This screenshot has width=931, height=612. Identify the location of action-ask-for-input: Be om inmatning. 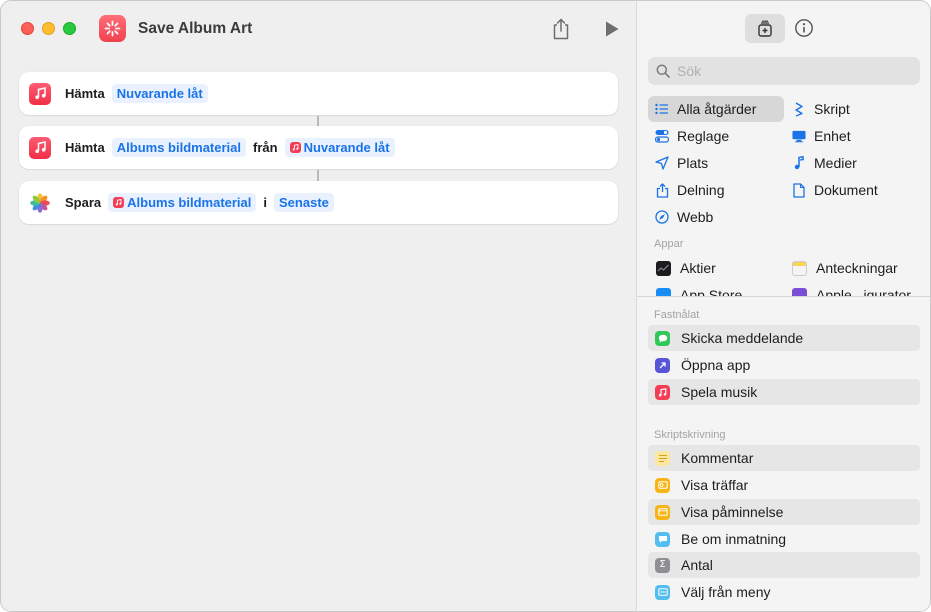
(784, 539).